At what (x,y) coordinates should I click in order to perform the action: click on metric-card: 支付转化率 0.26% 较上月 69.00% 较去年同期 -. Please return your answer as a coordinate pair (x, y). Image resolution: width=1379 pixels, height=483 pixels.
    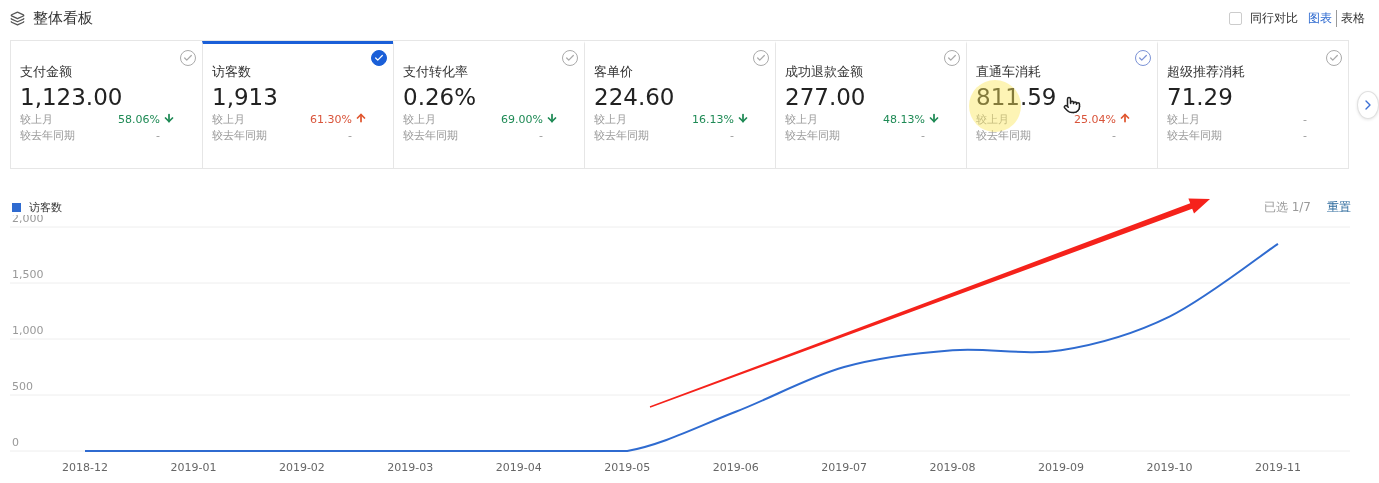
    Looking at the image, I should click on (488, 104).